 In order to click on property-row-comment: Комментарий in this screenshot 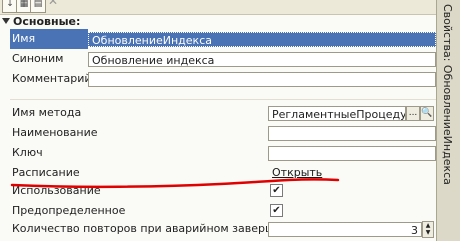, I will do `click(218, 79)`.